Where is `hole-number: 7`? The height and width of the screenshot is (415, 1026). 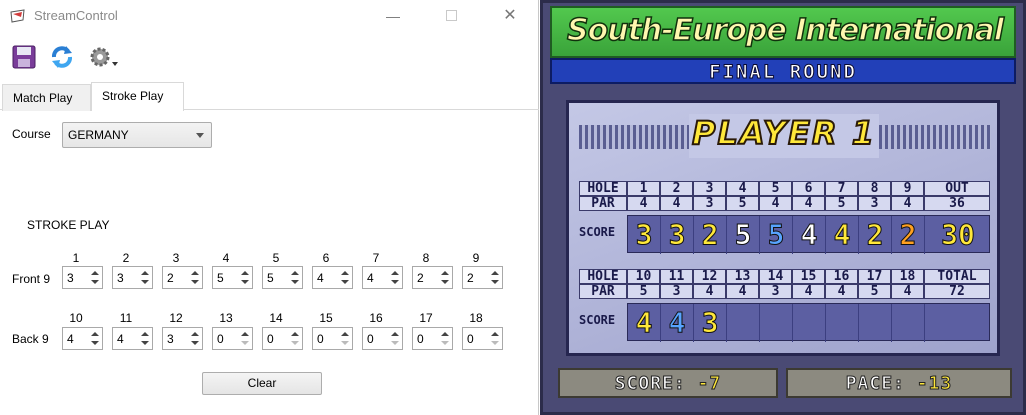 hole-number: 7 is located at coordinates (376, 258).